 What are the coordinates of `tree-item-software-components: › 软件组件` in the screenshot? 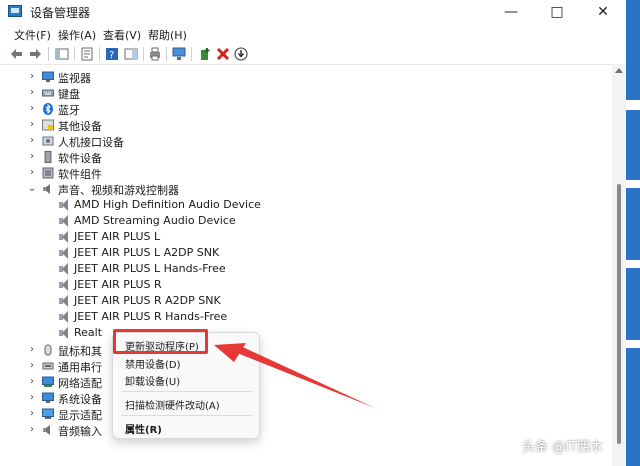 It's located at (306, 173).